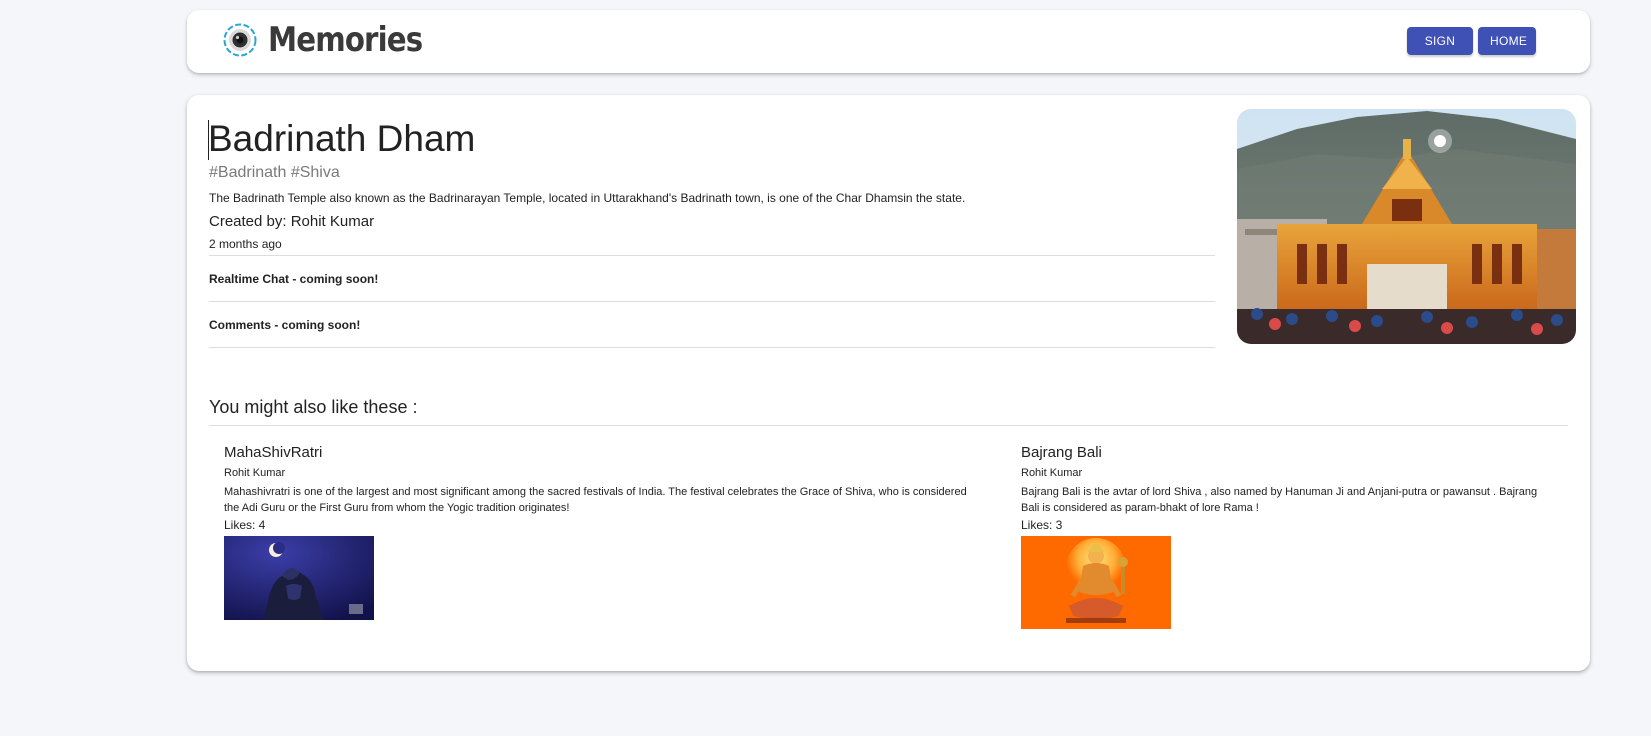 The width and height of the screenshot is (1651, 736). Describe the element at coordinates (1061, 452) in the screenshot. I see `recommended-post-title: Bajrang Bali` at that location.